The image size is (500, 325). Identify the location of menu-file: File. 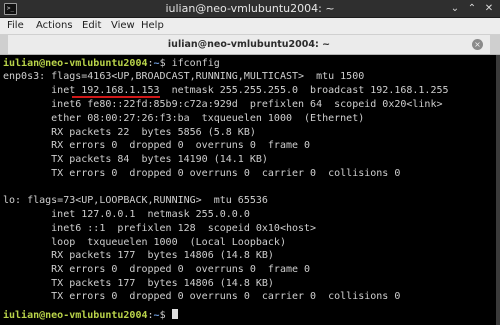
(15, 26).